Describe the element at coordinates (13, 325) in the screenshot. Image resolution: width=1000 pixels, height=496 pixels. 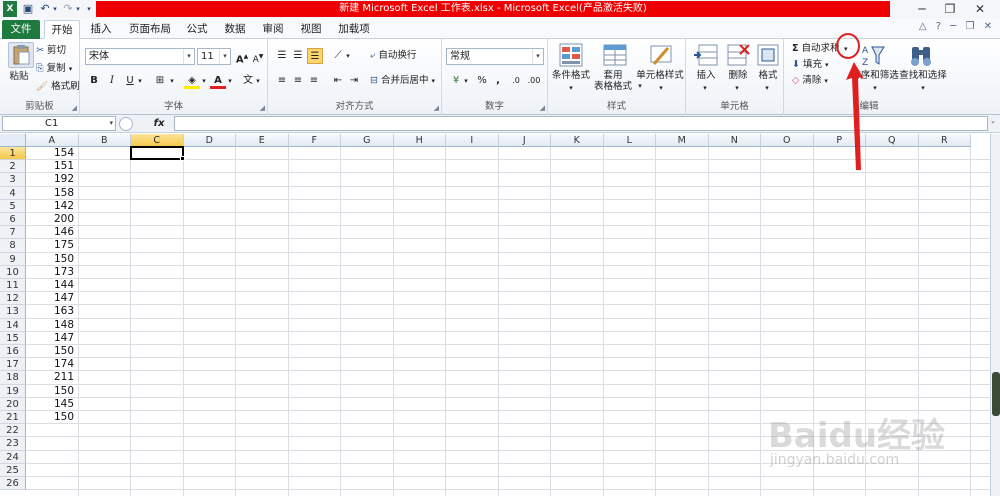
I see `row-header-14: 14` at that location.